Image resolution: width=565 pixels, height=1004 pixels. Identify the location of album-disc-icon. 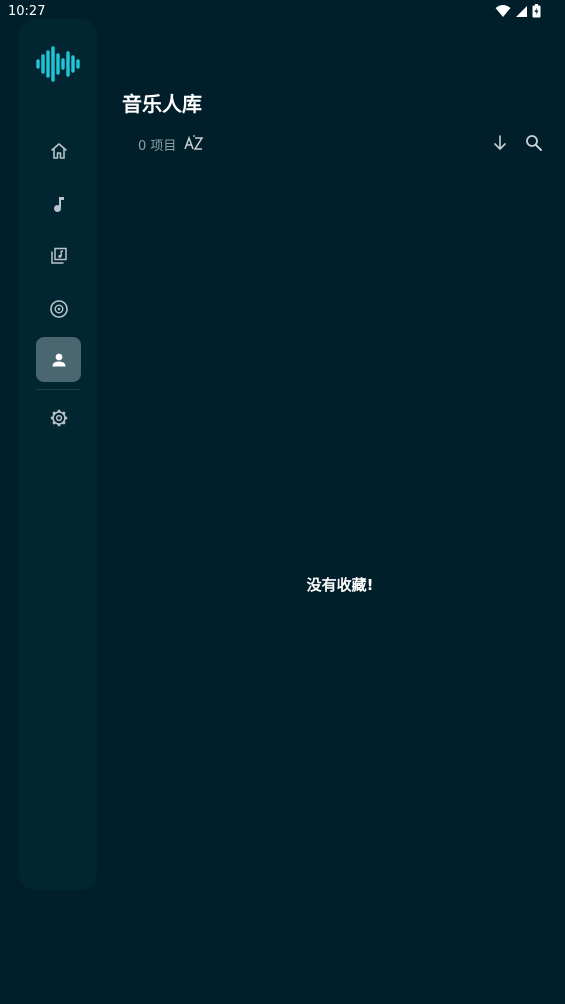
(58, 308).